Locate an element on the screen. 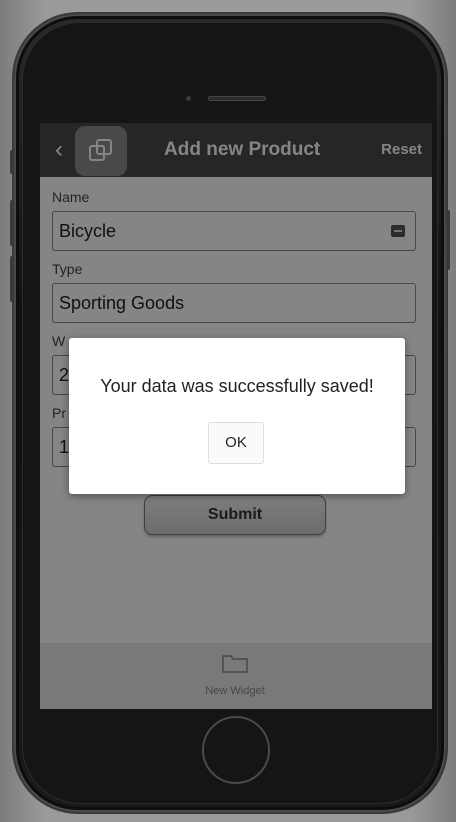 Image resolution: width=456 pixels, height=822 pixels. ok-button: OK is located at coordinates (236, 443).